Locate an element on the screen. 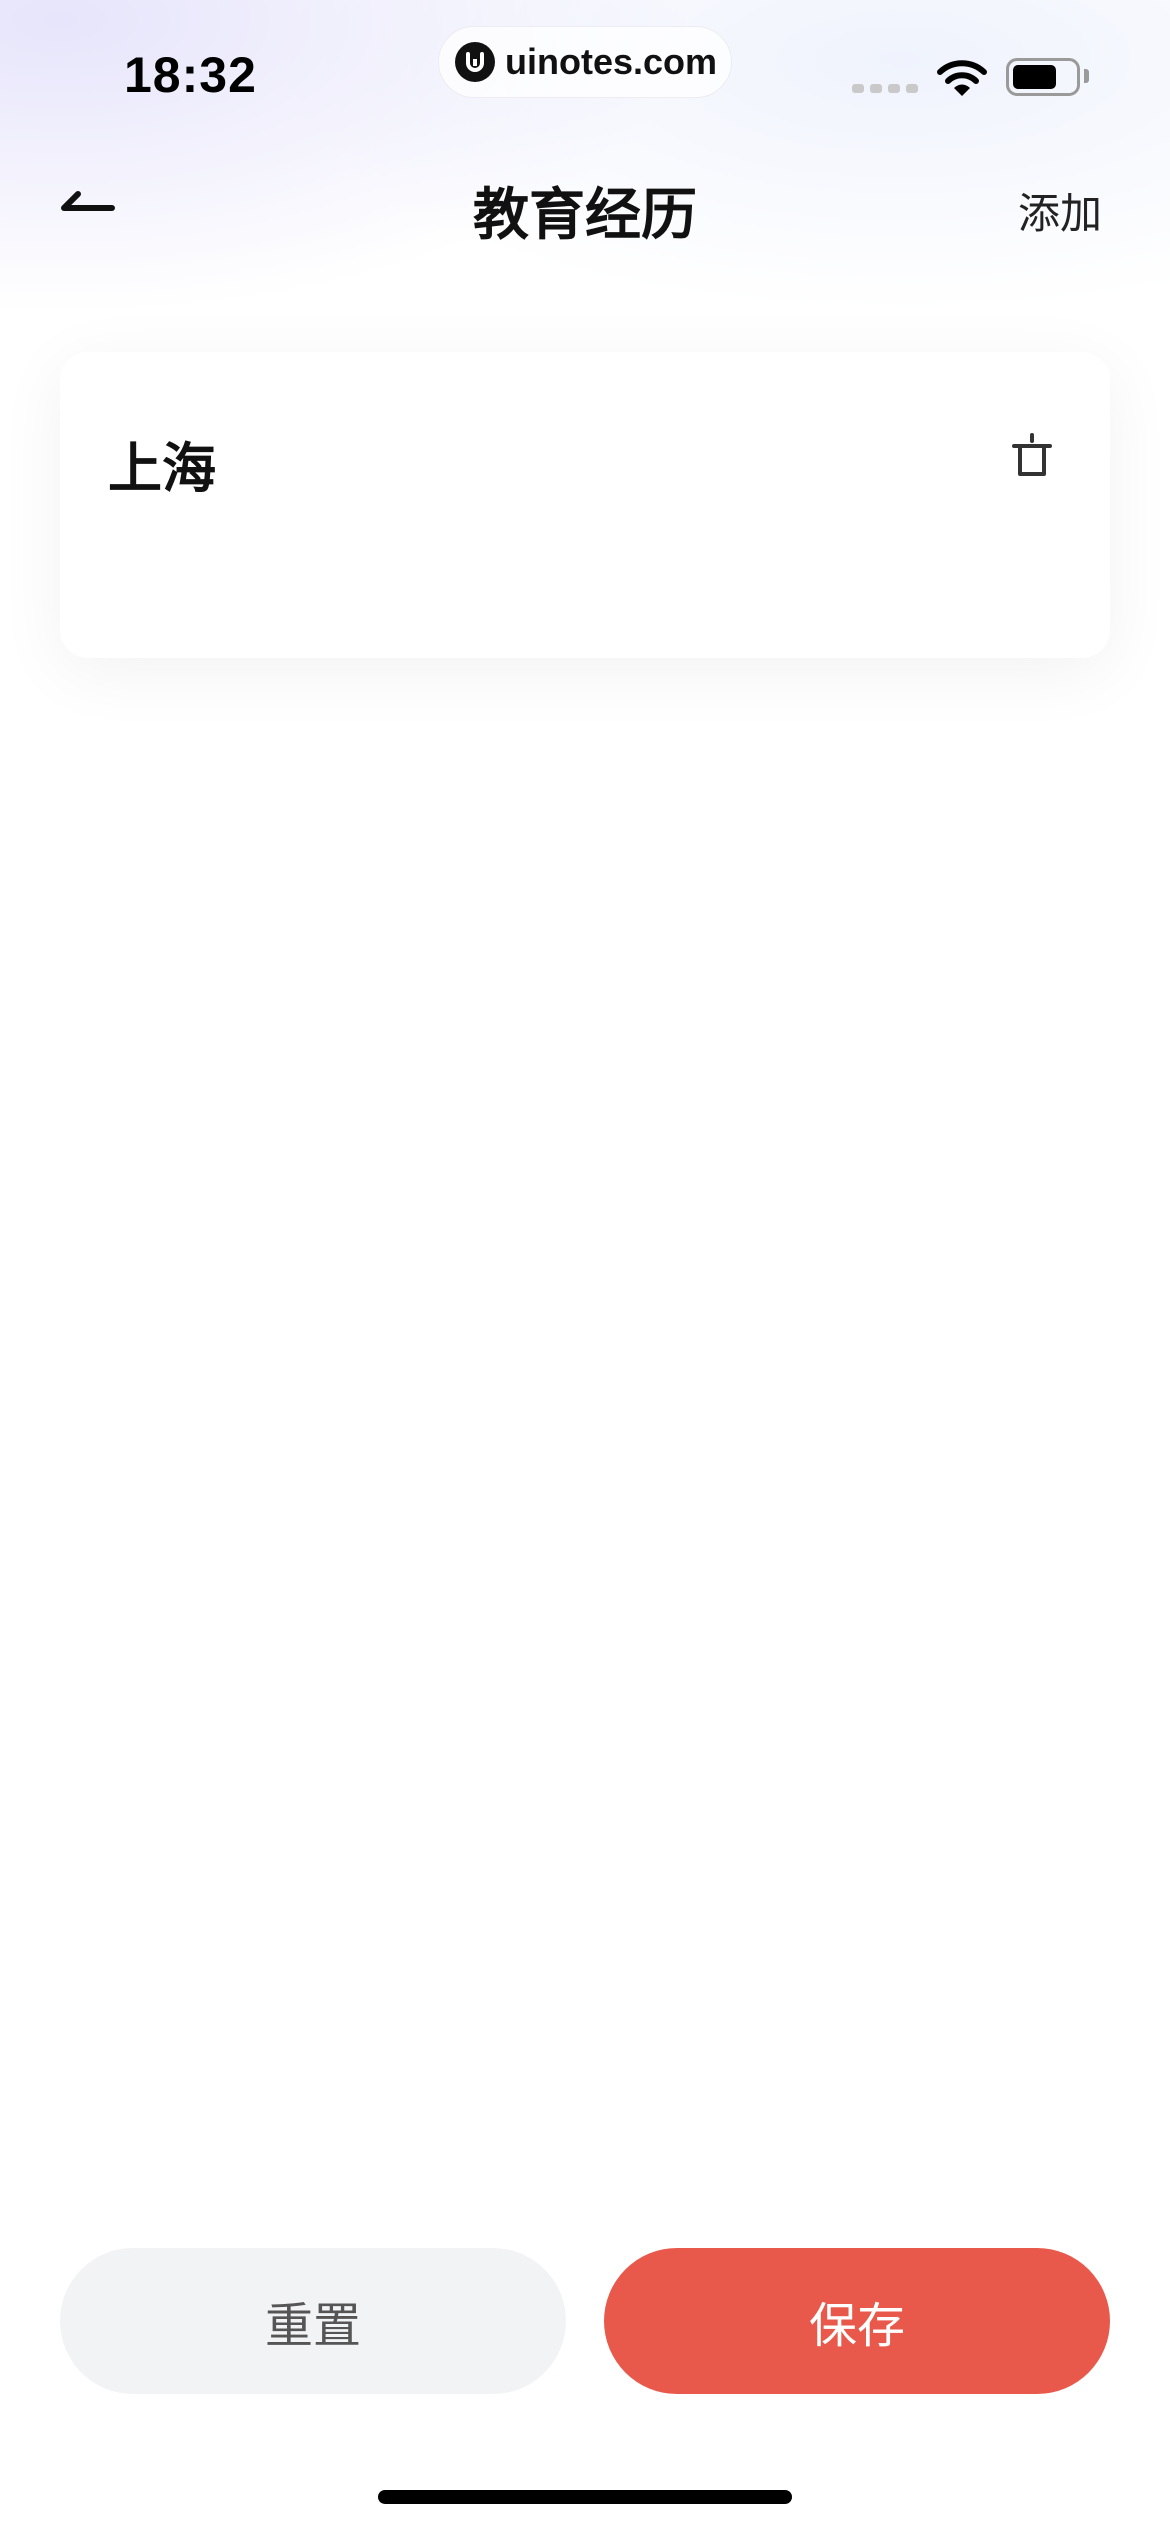  battery-cap is located at coordinates (1086, 76).